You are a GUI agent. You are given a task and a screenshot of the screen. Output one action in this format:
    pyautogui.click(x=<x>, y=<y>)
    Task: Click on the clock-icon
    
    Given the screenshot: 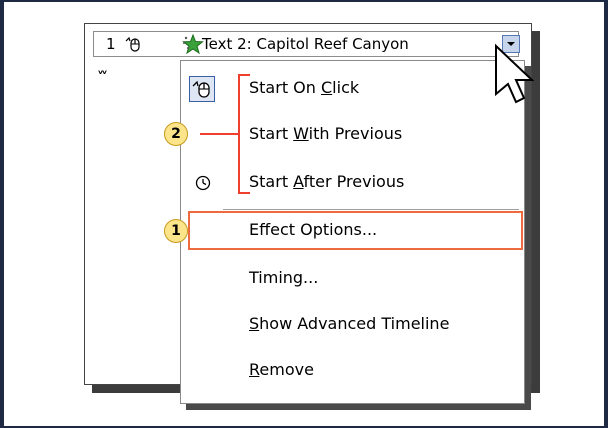 What is the action you would take?
    pyautogui.click(x=203, y=183)
    